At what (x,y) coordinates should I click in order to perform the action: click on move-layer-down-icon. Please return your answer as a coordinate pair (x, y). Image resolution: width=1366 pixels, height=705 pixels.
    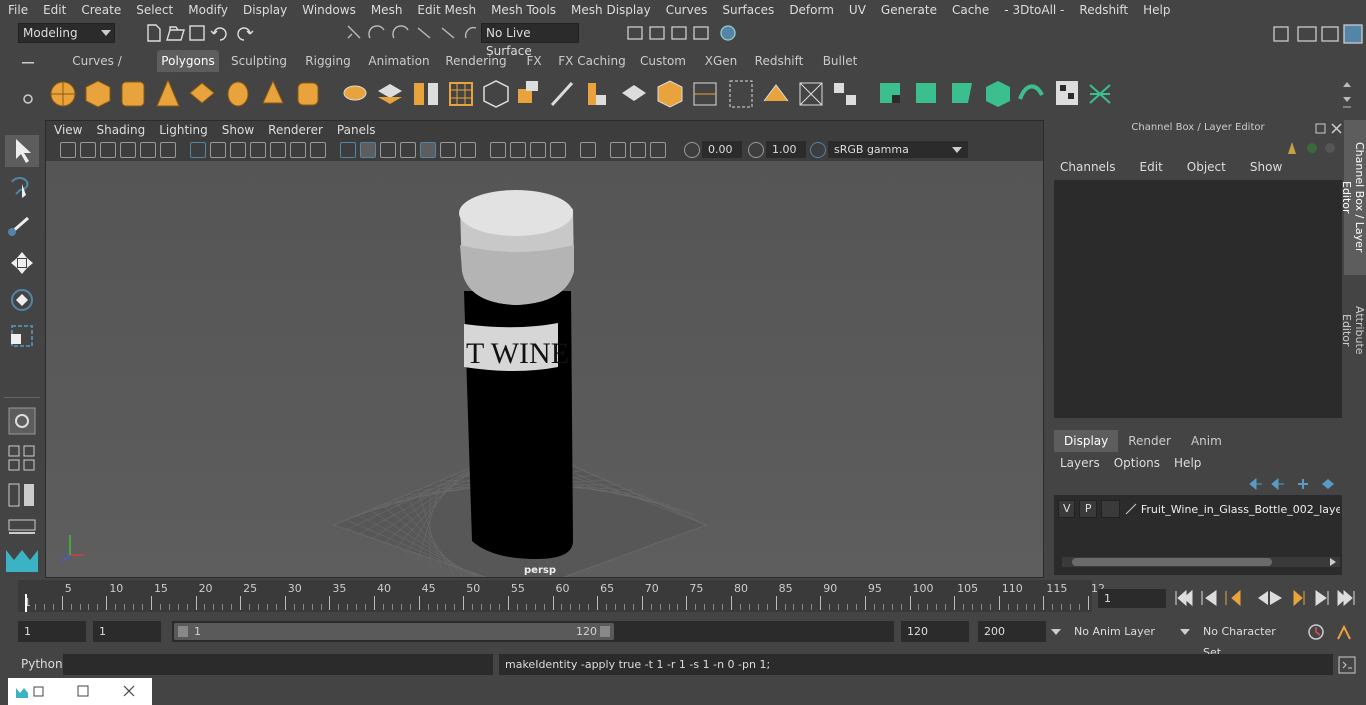
    Looking at the image, I should click on (1277, 484).